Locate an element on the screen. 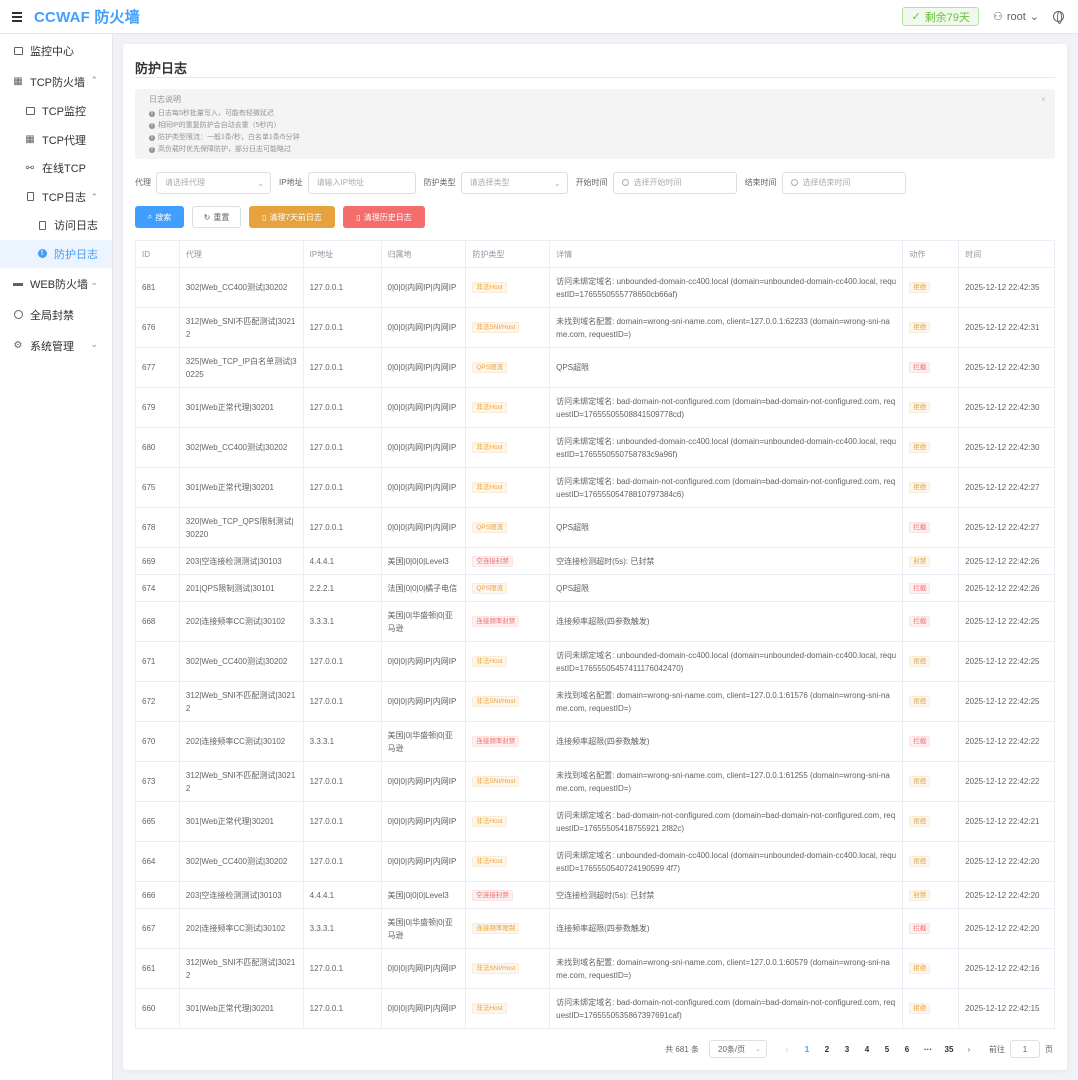 The width and height of the screenshot is (1078, 1080). cell-id: 680 is located at coordinates (158, 447).